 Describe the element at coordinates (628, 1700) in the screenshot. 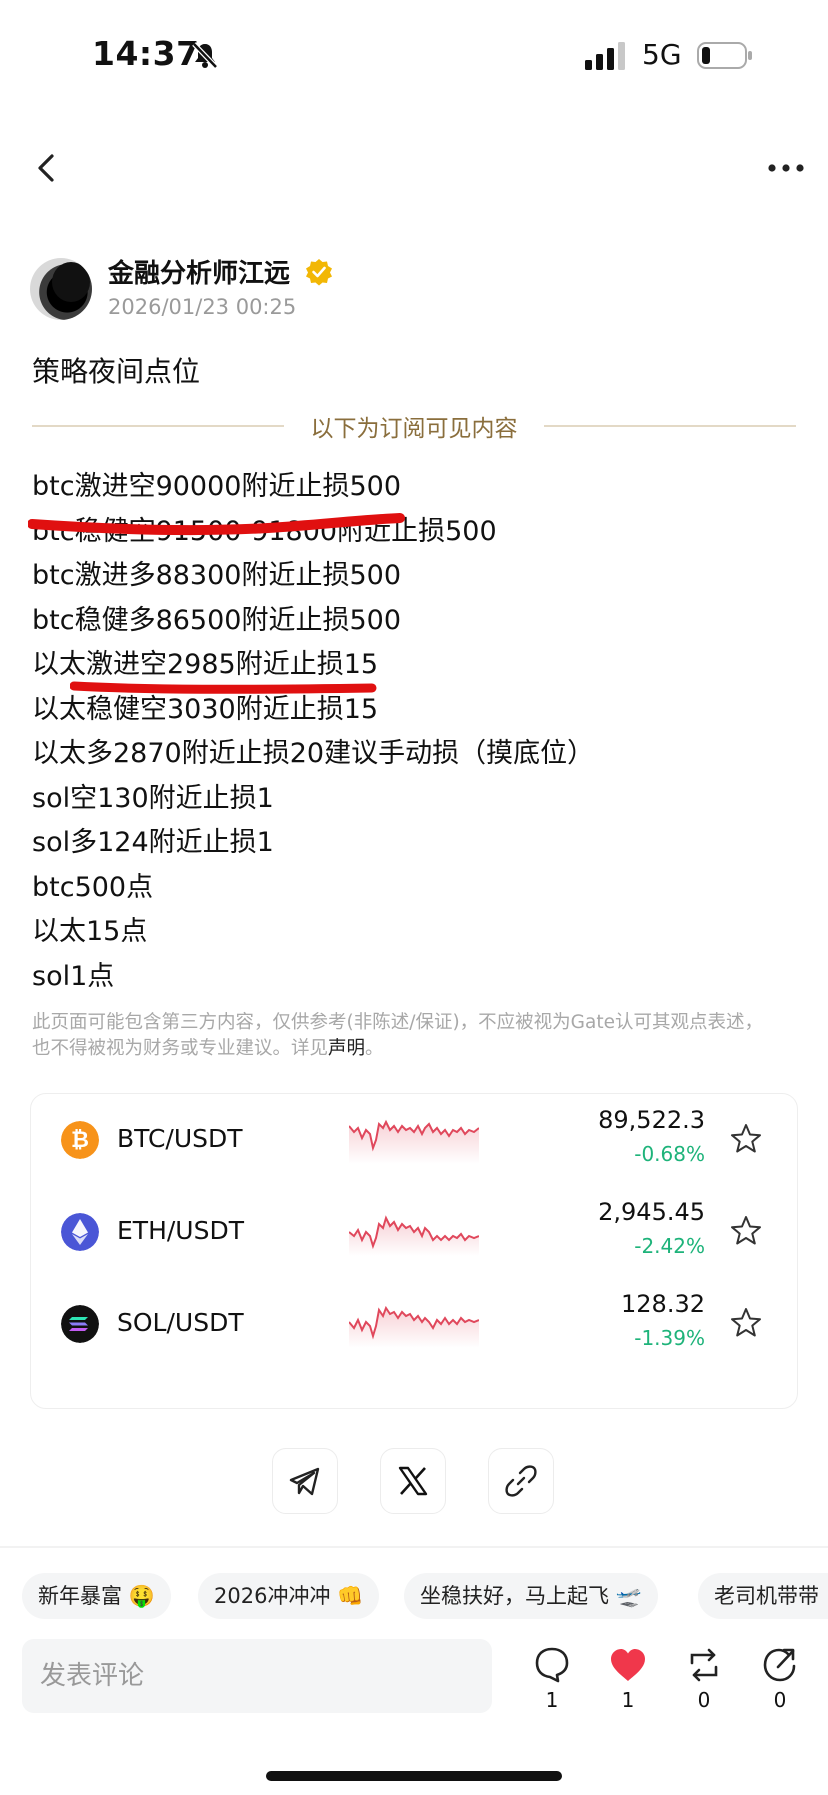

I see `like-count: 1` at that location.